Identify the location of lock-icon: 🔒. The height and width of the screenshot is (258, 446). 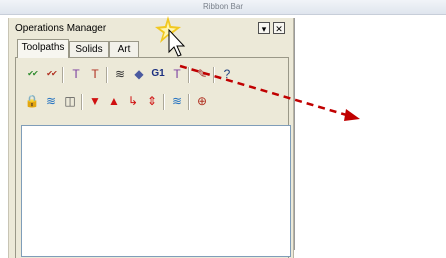
(32, 101).